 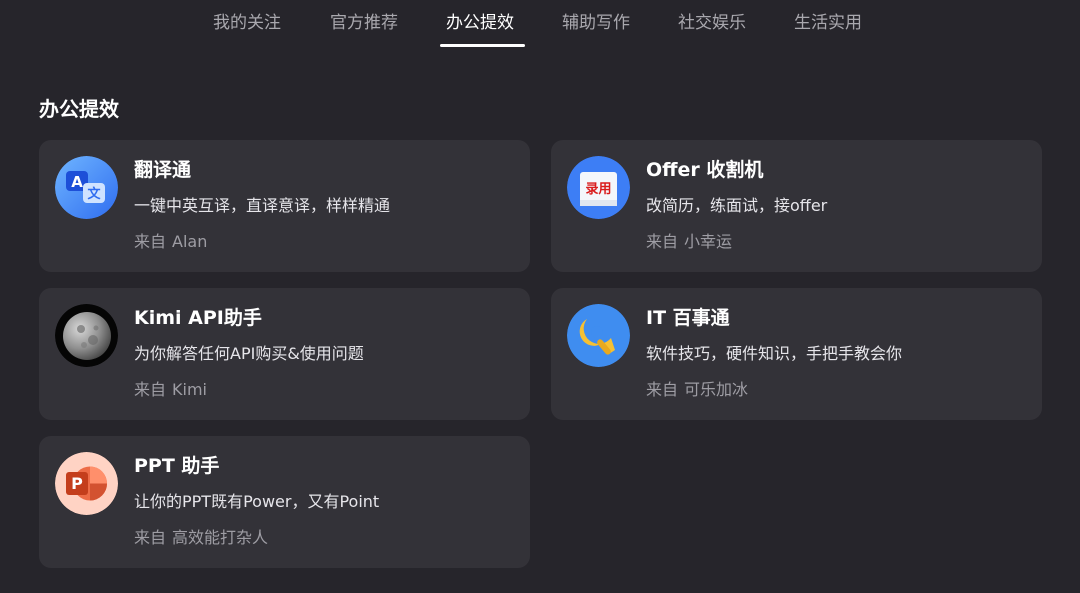 I want to click on bot-card-it-helper: IT 百事通 软件技巧，硬件知识，手把手教会你 来自 可乐加冰, so click(x=796, y=354).